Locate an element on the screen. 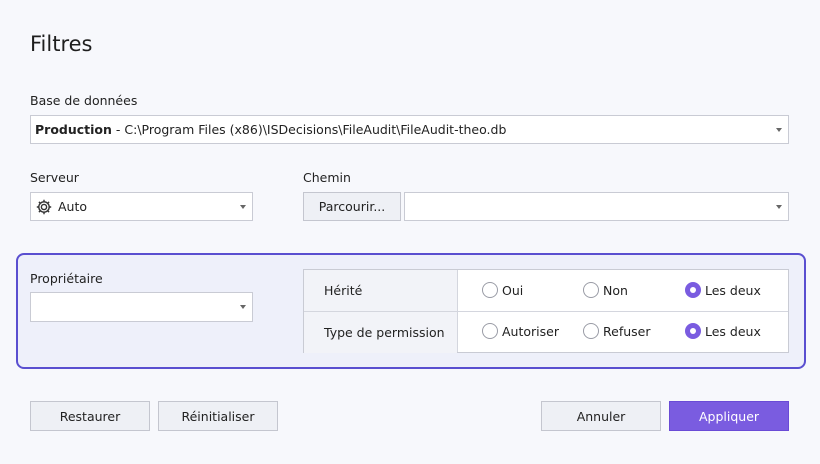  server-label: Serveur is located at coordinates (54, 177).